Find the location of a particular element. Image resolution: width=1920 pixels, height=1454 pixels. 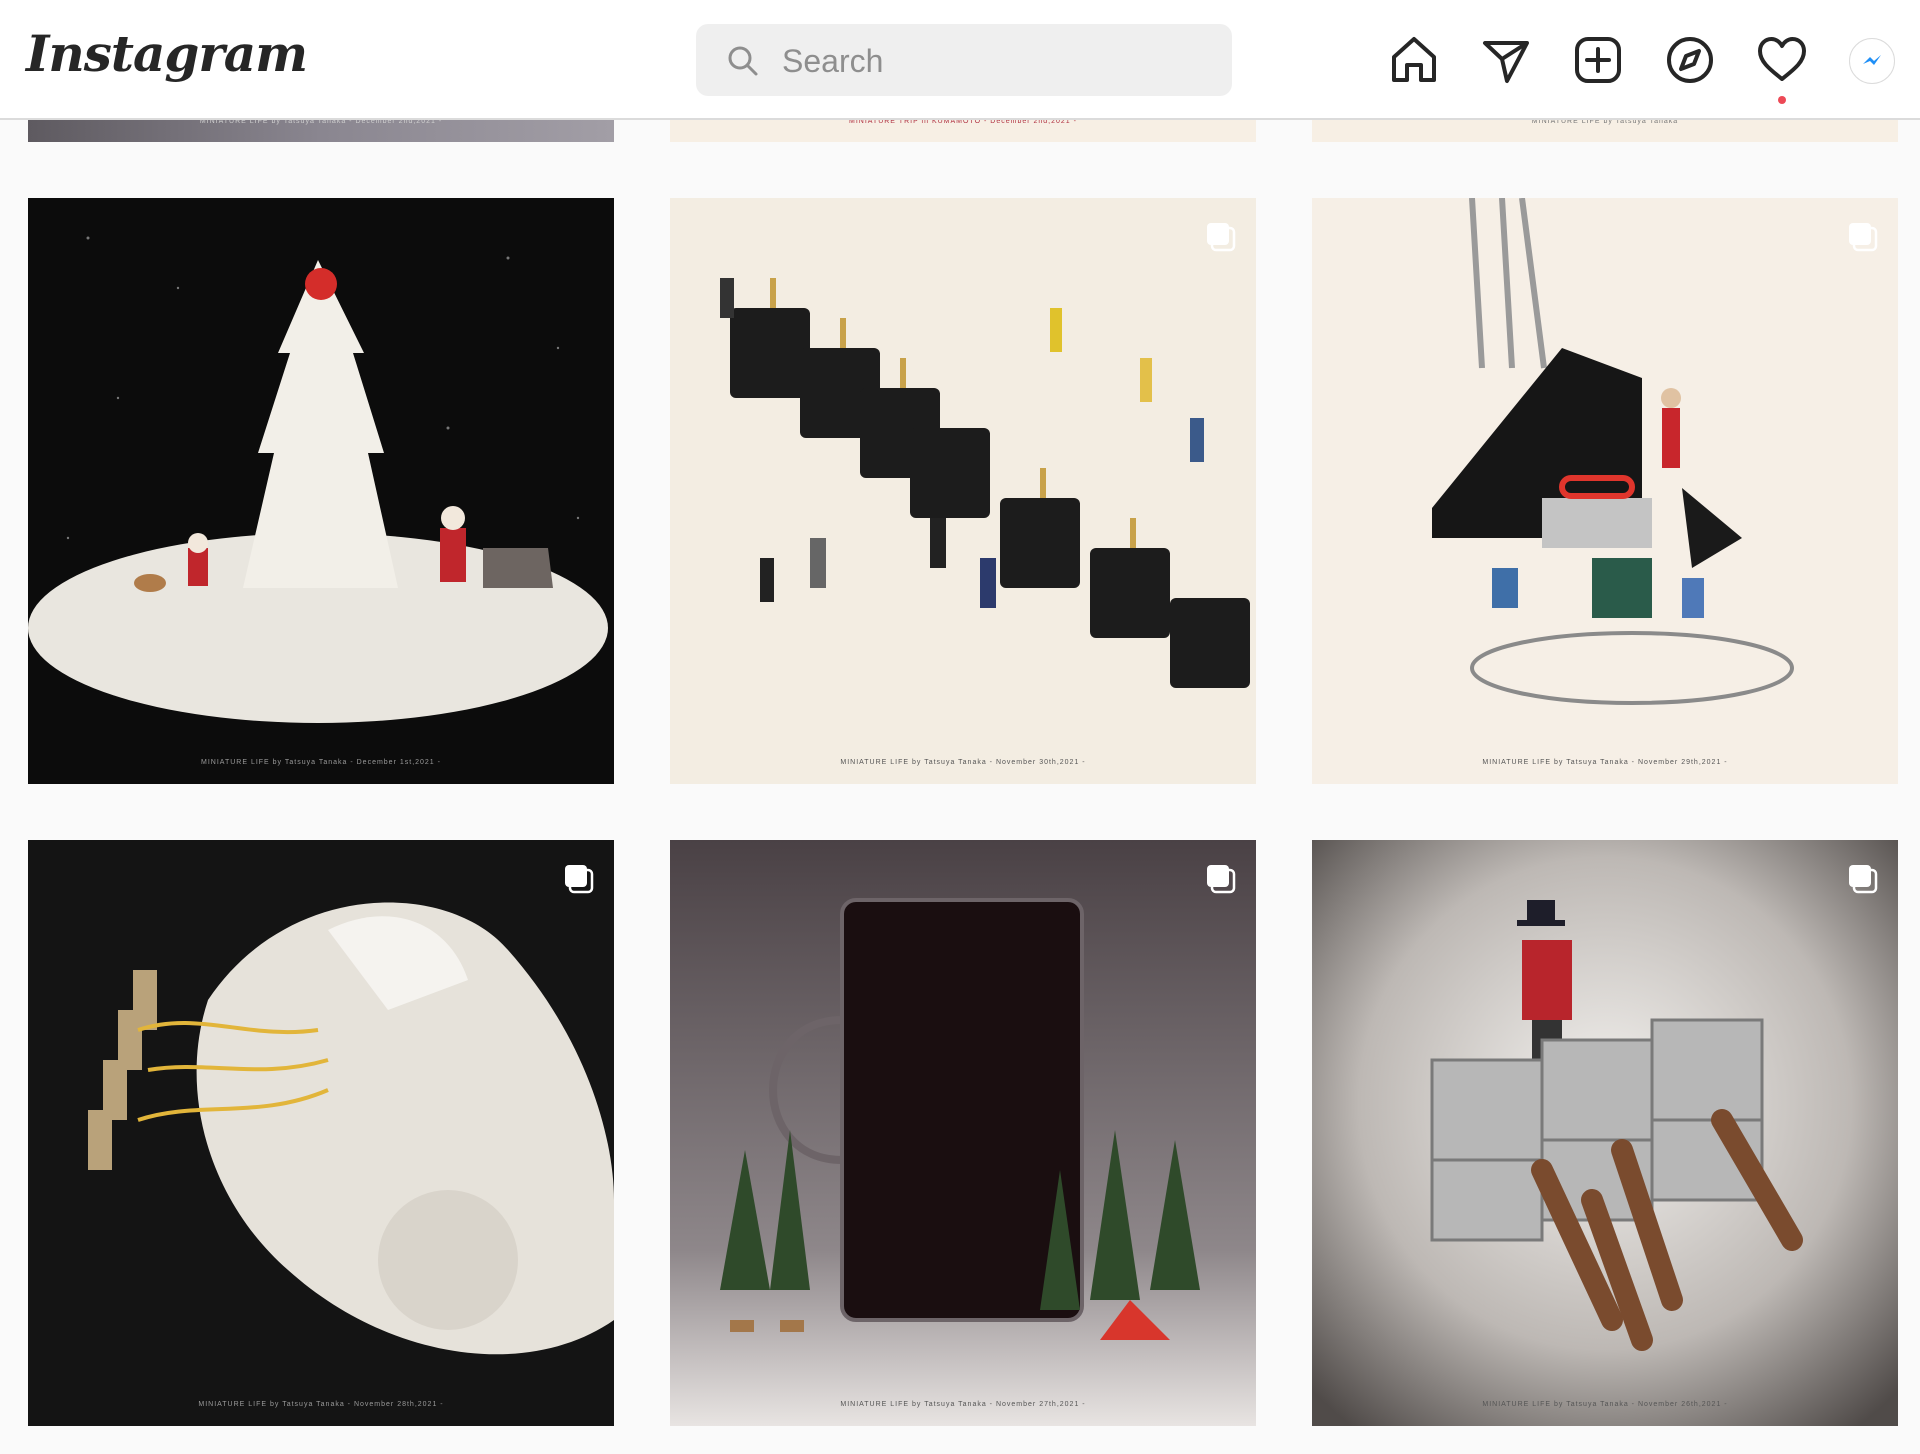

messenger-icon is located at coordinates (1872, 63).